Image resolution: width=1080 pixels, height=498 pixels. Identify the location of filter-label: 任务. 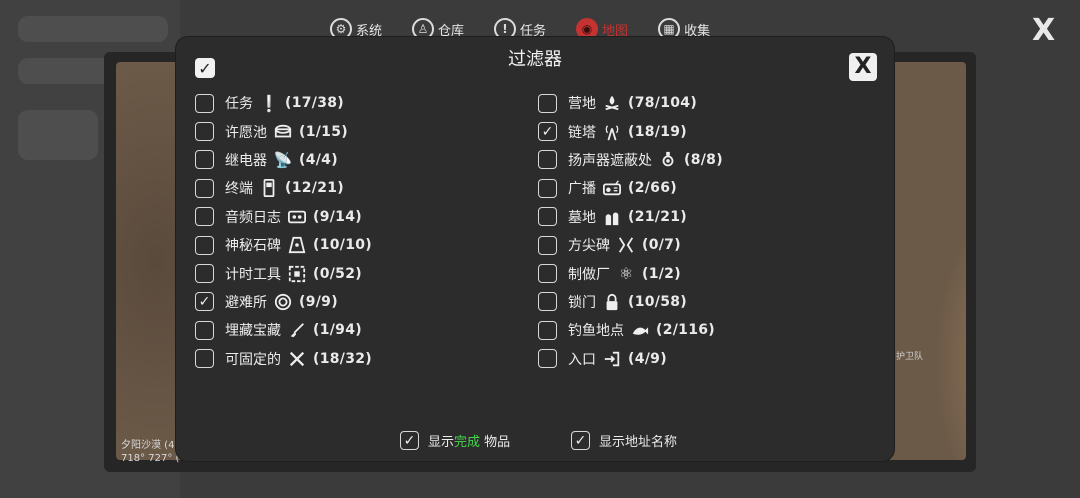
(239, 104).